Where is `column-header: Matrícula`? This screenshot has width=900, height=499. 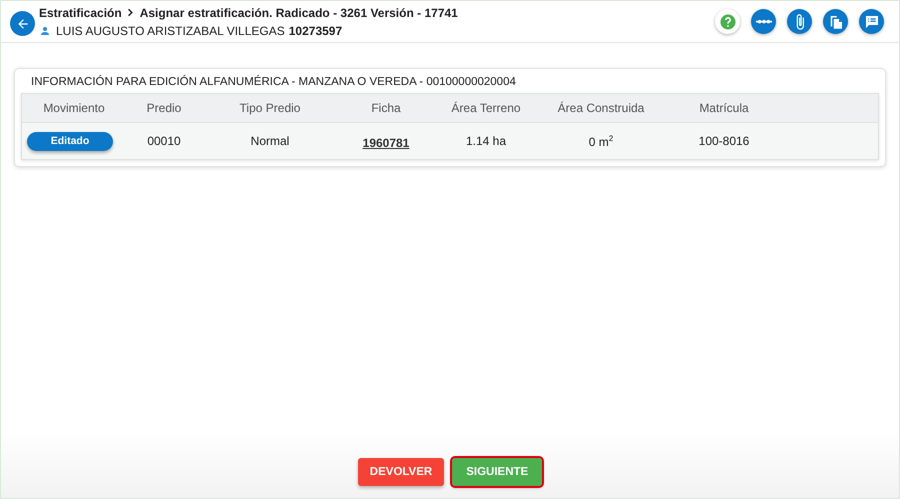
column-header: Matrícula is located at coordinates (724, 108).